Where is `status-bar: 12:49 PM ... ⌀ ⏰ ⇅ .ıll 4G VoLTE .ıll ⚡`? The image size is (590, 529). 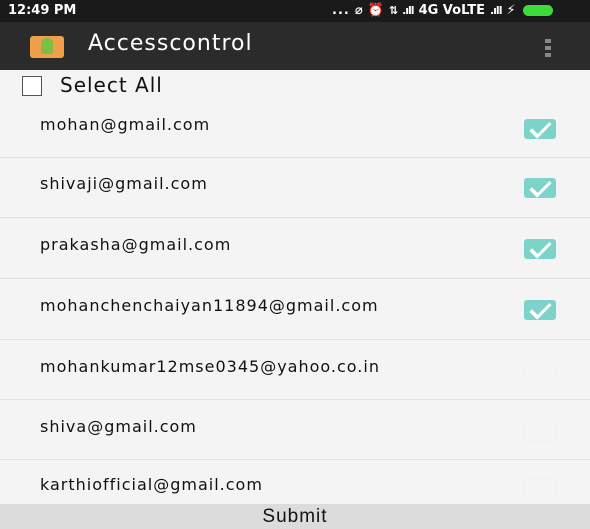
status-bar: 12:49 PM ... ⌀ ⏰ ⇅ .ıll 4G VoLTE .ıll ⚡ is located at coordinates (295, 11).